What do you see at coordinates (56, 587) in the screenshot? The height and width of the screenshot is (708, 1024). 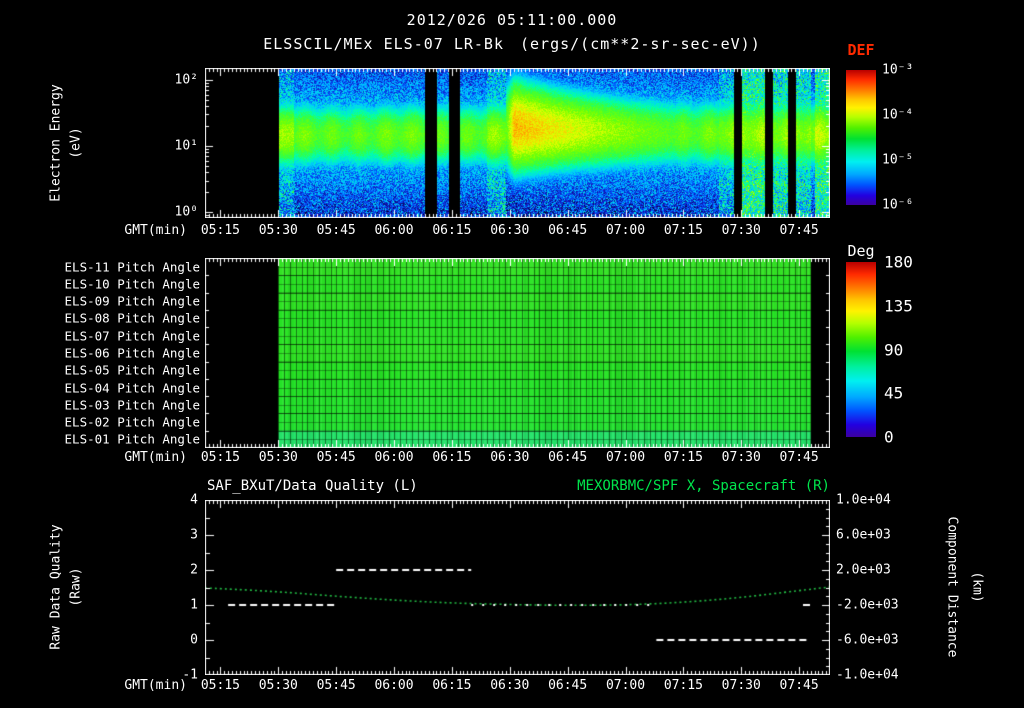 I see `quality-y-axis-label: Raw Data Quality` at bounding box center [56, 587].